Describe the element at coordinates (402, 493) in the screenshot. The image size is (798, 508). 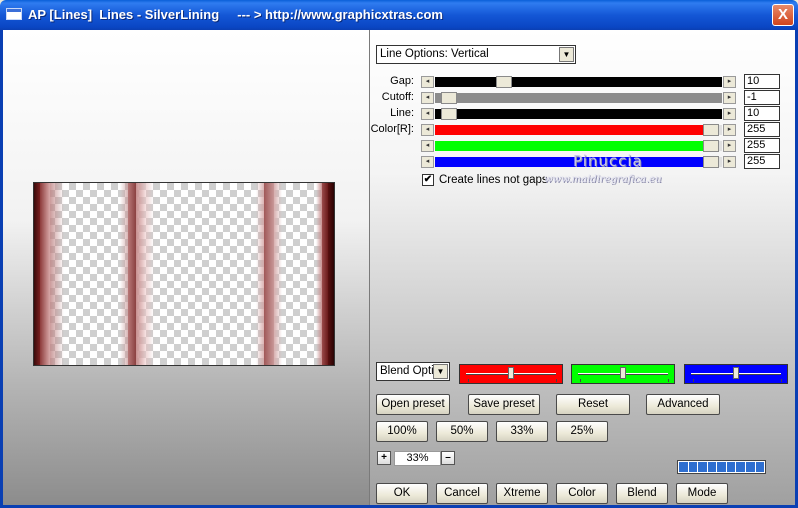
I see `ok-button: OK` at that location.